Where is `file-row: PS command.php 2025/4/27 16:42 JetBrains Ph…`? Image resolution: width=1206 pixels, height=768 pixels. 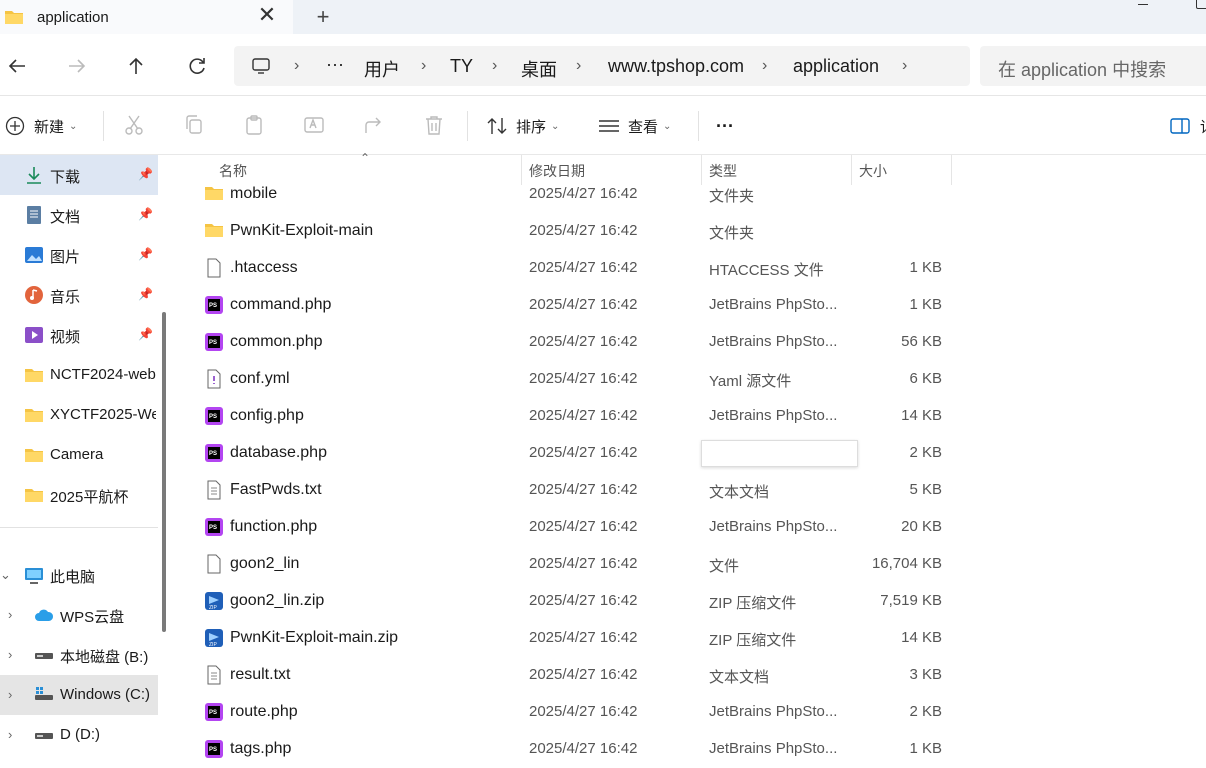
file-row: PS command.php 2025/4/27 16:42 JetBrains Ph… is located at coordinates (592, 305).